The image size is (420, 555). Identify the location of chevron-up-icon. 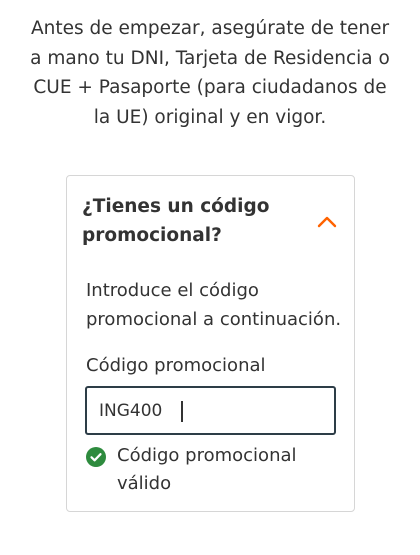
(327, 222).